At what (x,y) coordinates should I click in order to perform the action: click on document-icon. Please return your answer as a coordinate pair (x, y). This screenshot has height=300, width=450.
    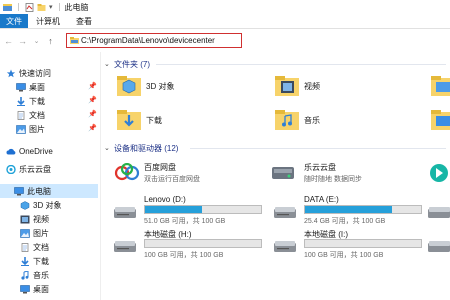
    Looking at the image, I should click on (25, 247).